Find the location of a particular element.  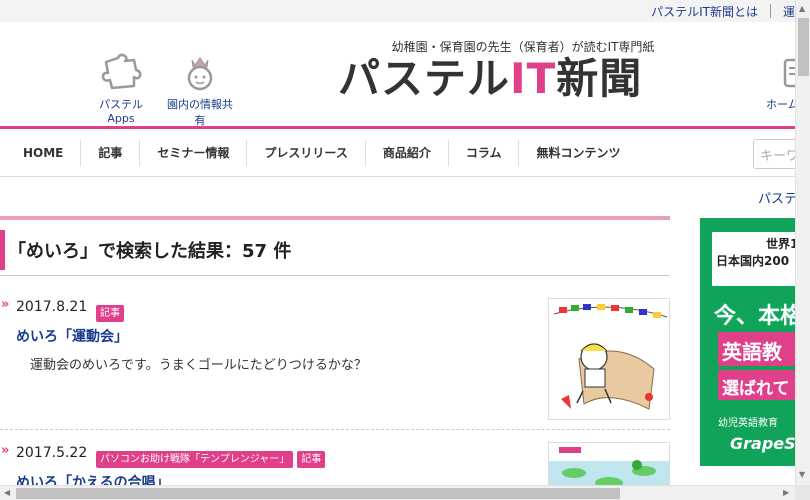

puzzle-icon is located at coordinates (121, 71).